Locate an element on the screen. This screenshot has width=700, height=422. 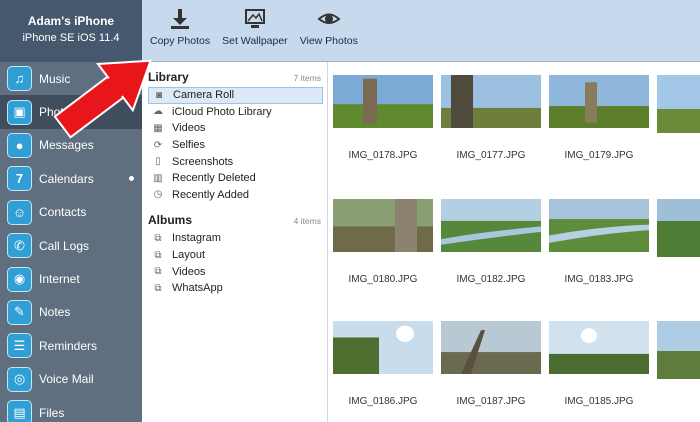
photo-filename: IMG_0182.JPG is located at coordinates (491, 279).